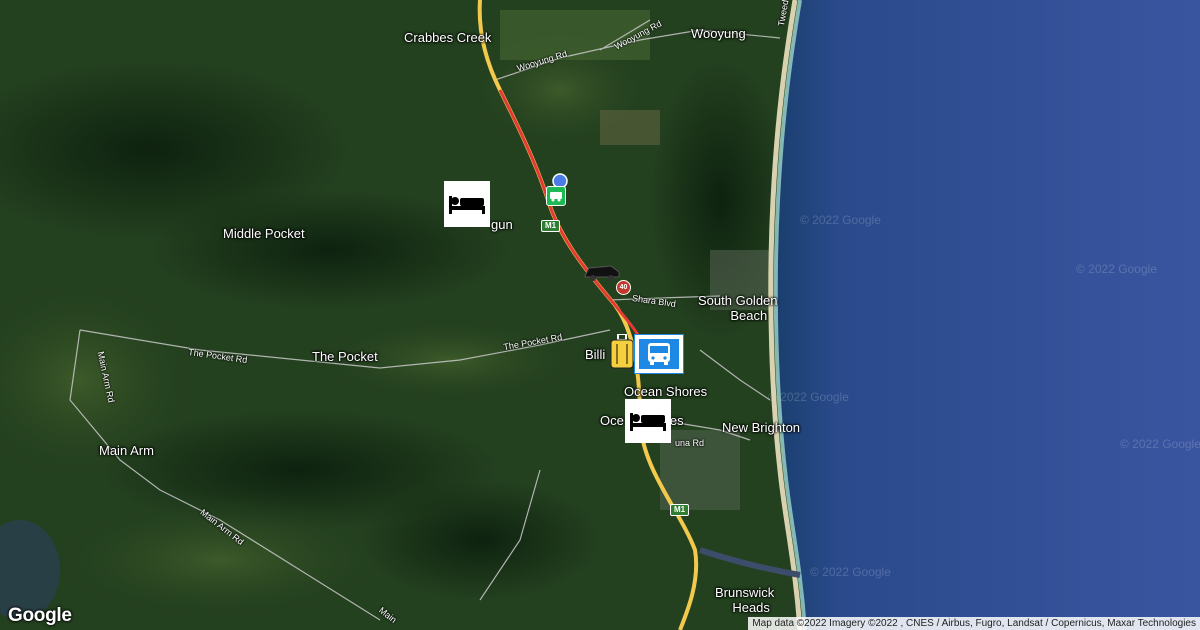 The height and width of the screenshot is (630, 1200). What do you see at coordinates (623, 287) in the screenshot?
I see `speed-limit-badge: 40` at bounding box center [623, 287].